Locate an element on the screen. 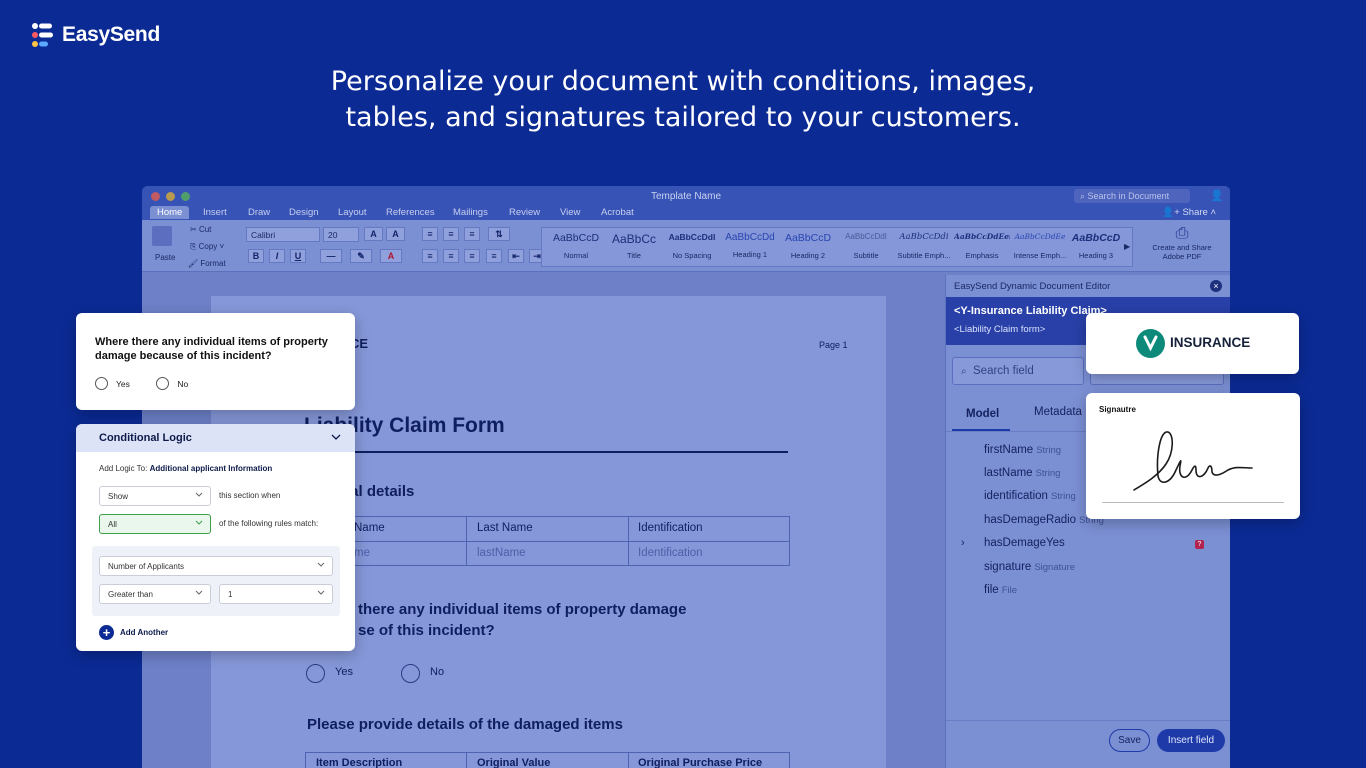 This screenshot has width=1366, height=768. bullets-button: ≡ is located at coordinates (430, 234).